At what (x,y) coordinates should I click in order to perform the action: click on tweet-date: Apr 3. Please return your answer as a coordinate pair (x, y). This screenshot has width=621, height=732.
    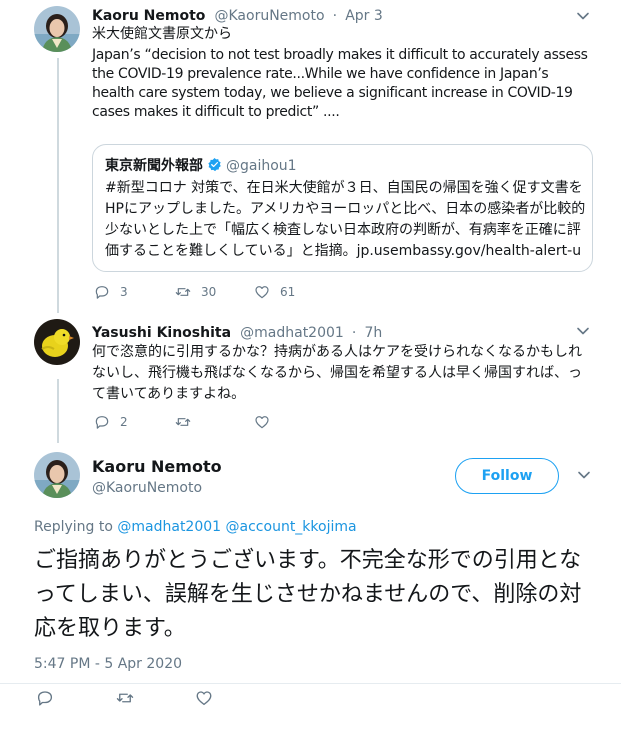
    Looking at the image, I should click on (364, 16).